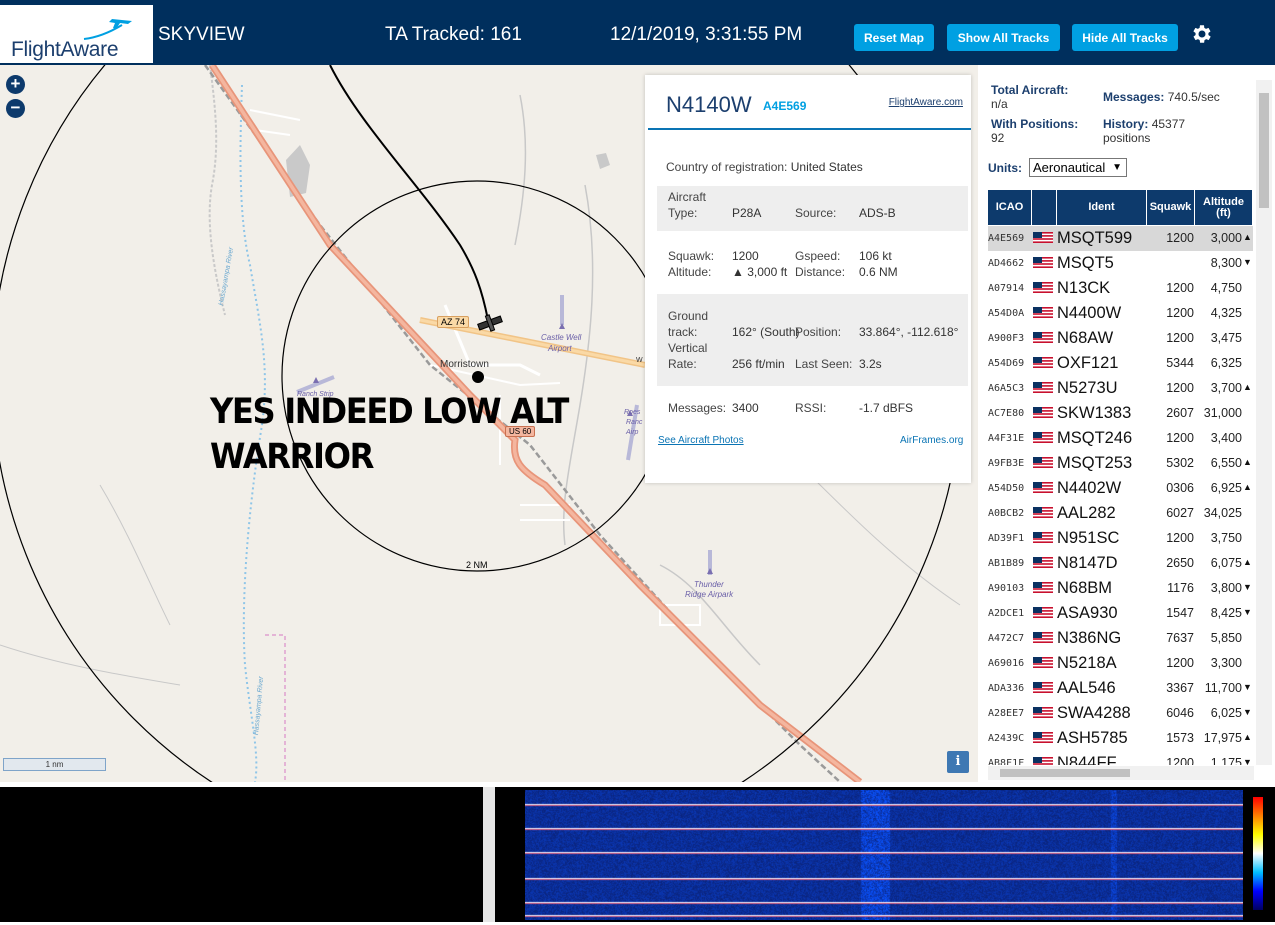 This screenshot has height=925, width=1275. I want to click on row-icao: A4F31E, so click(1006, 438).